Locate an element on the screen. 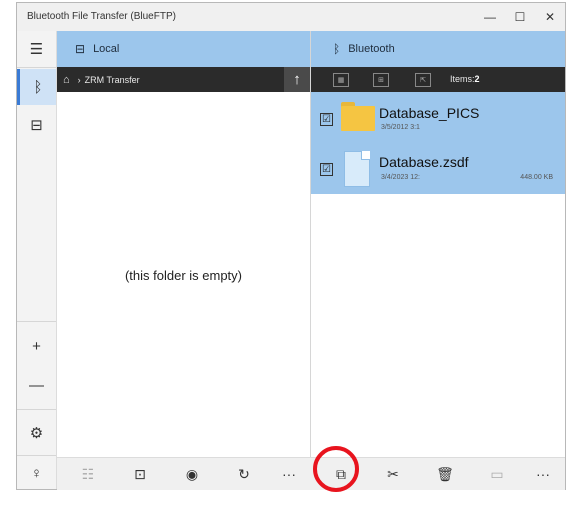 The height and width of the screenshot is (513, 577). cut-icon: ✂ is located at coordinates (393, 474).